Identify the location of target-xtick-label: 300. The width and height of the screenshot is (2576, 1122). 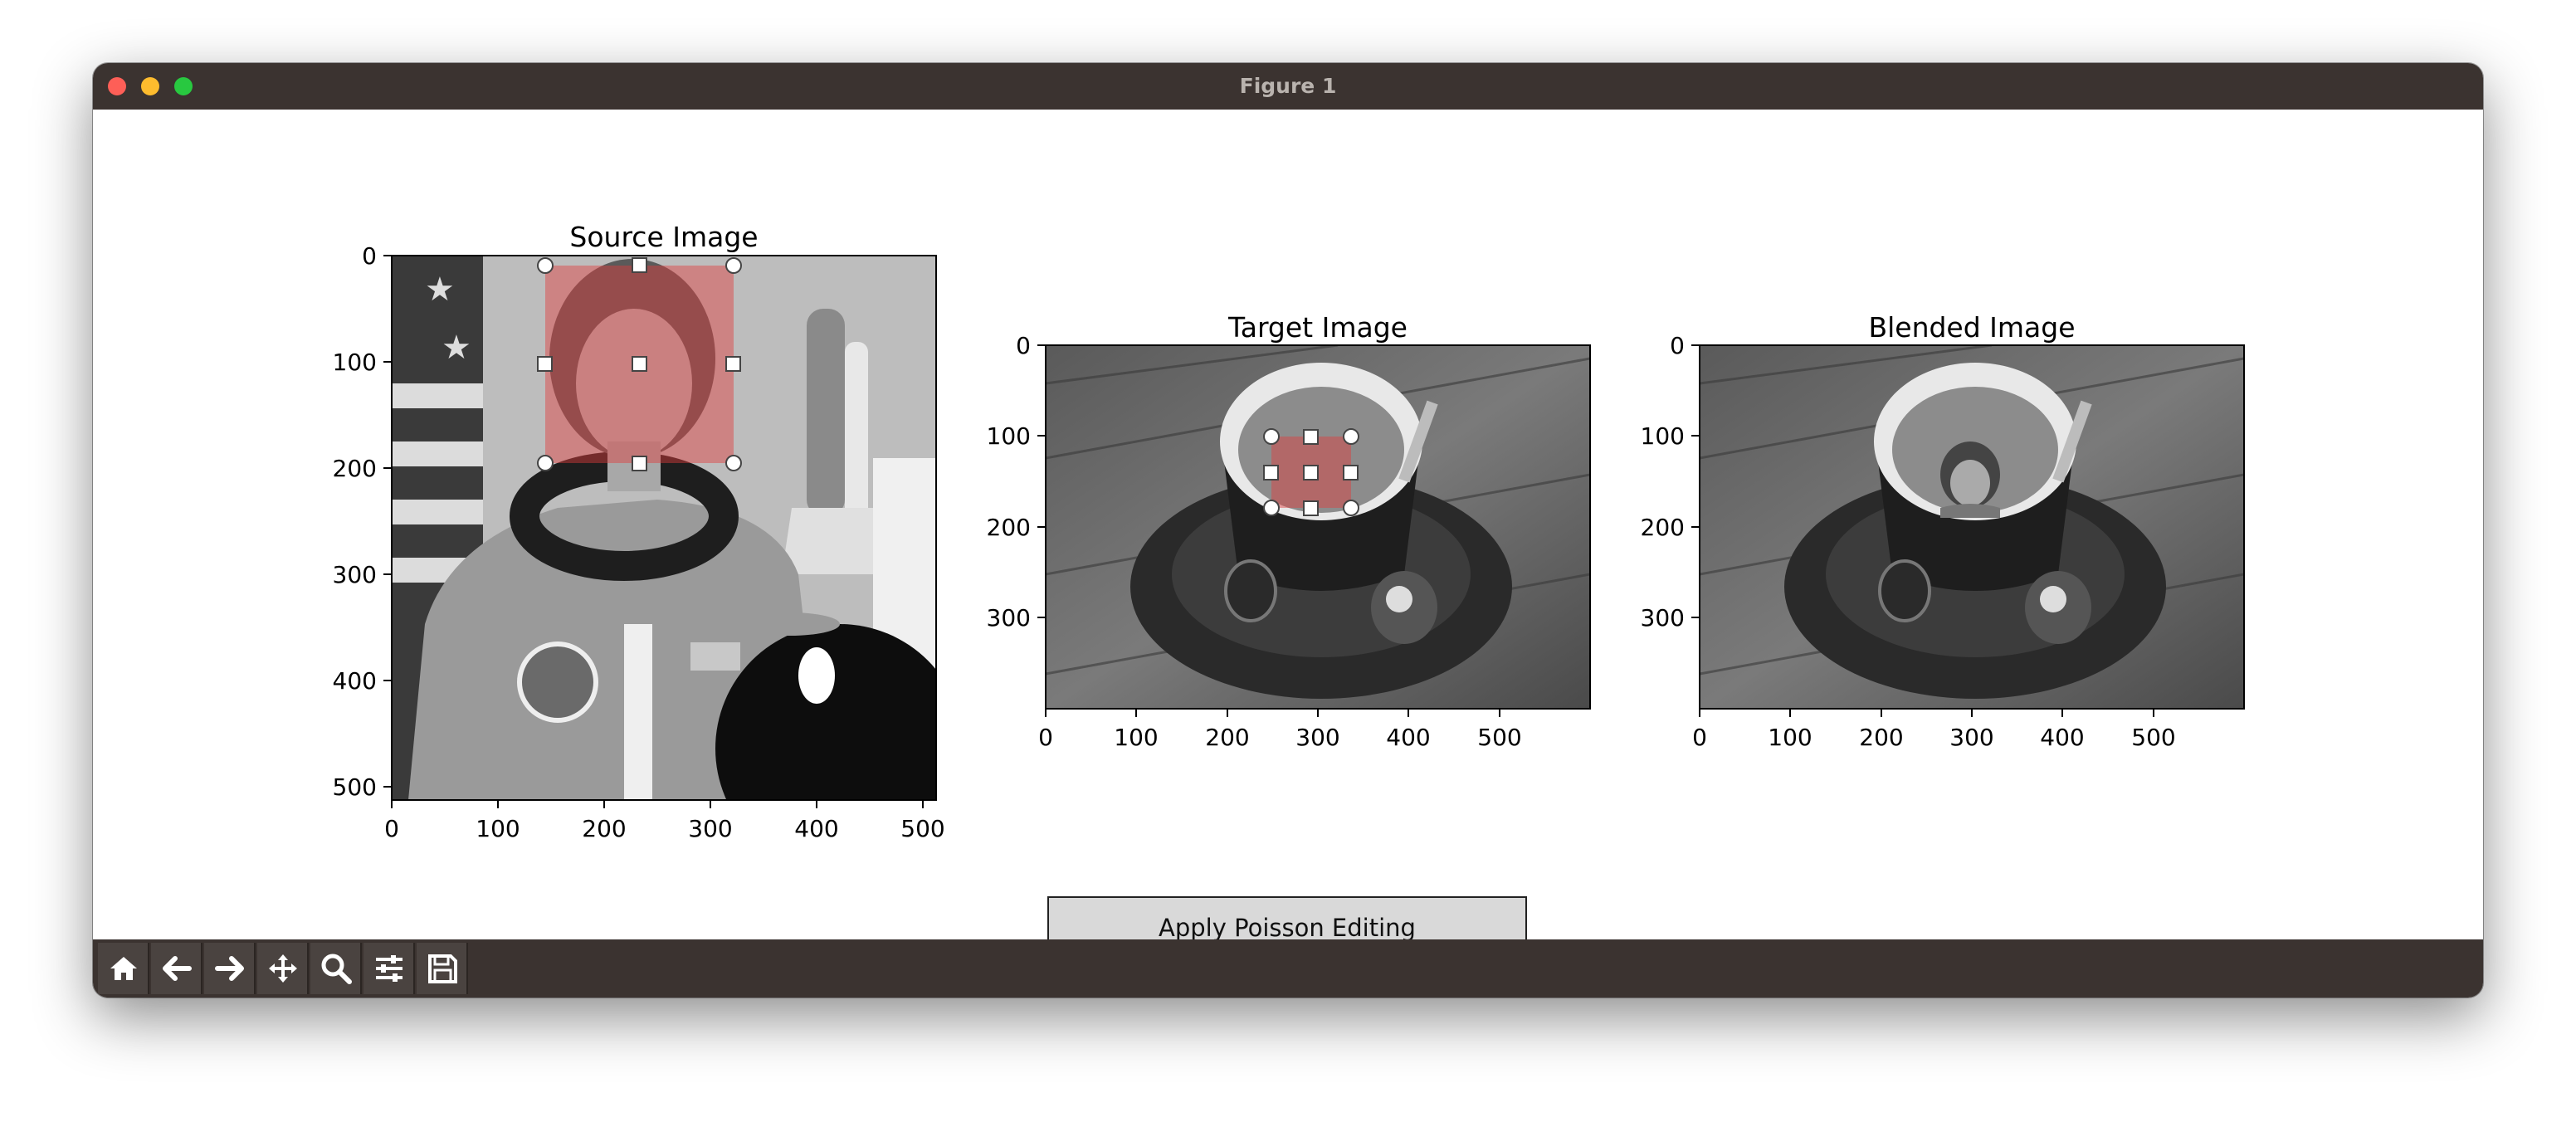
(1317, 737).